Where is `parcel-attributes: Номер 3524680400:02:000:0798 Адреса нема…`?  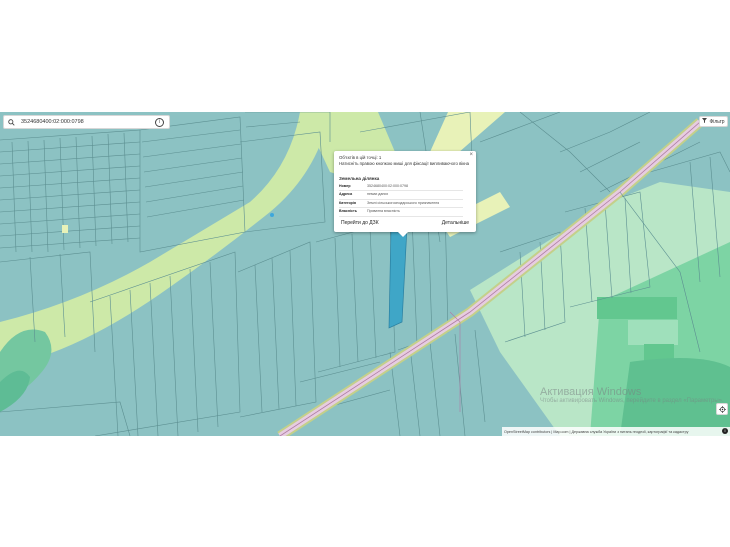 parcel-attributes: Номер 3524680400:02:000:0798 Адреса нема… is located at coordinates (401, 200).